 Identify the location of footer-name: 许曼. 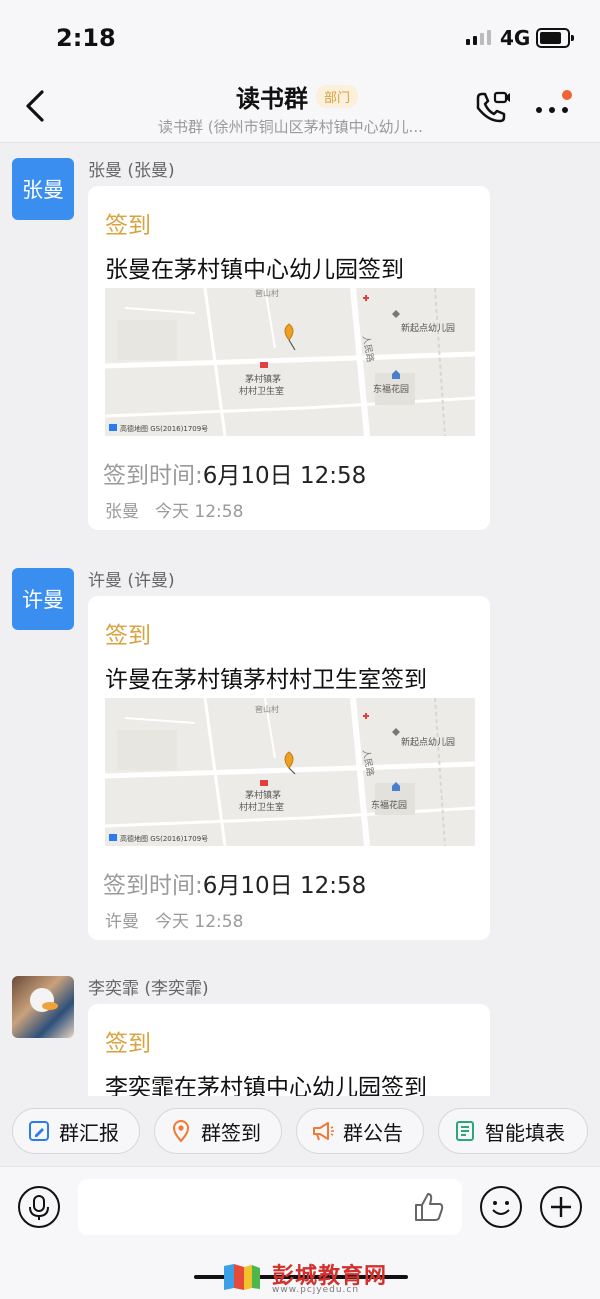
(122, 922).